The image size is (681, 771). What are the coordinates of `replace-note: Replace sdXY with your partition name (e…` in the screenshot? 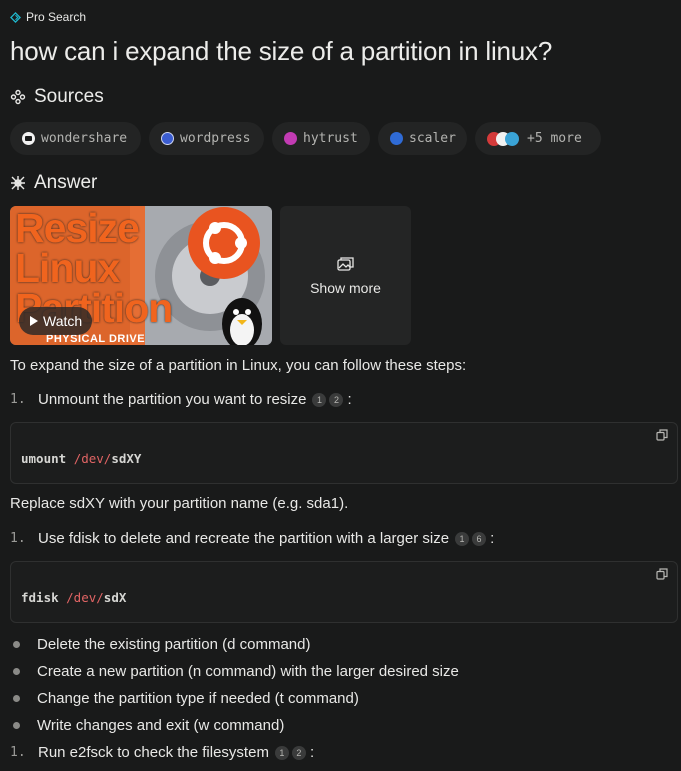 It's located at (179, 503).